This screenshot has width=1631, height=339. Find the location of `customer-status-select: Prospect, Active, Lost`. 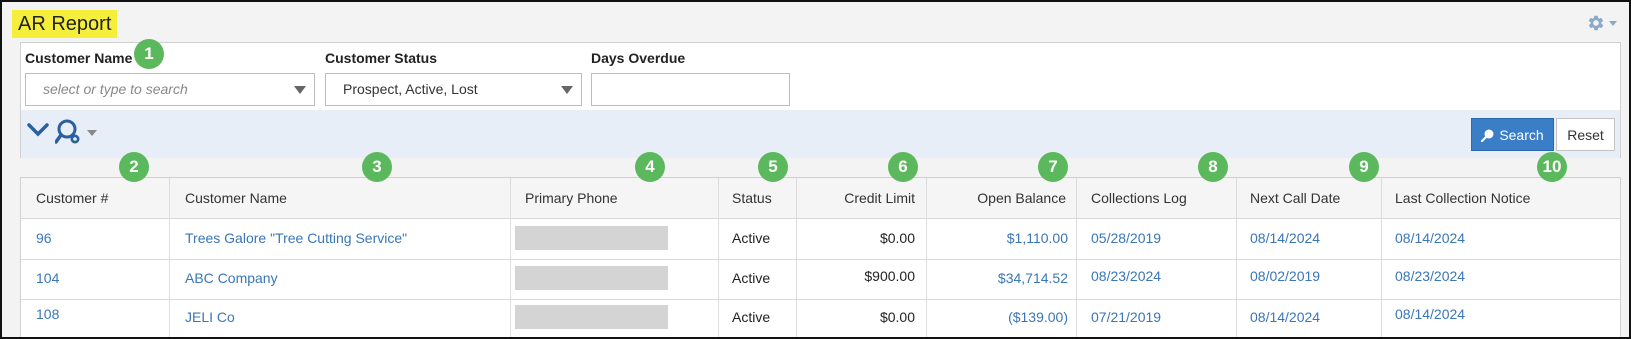

customer-status-select: Prospect, Active, Lost is located at coordinates (453, 89).